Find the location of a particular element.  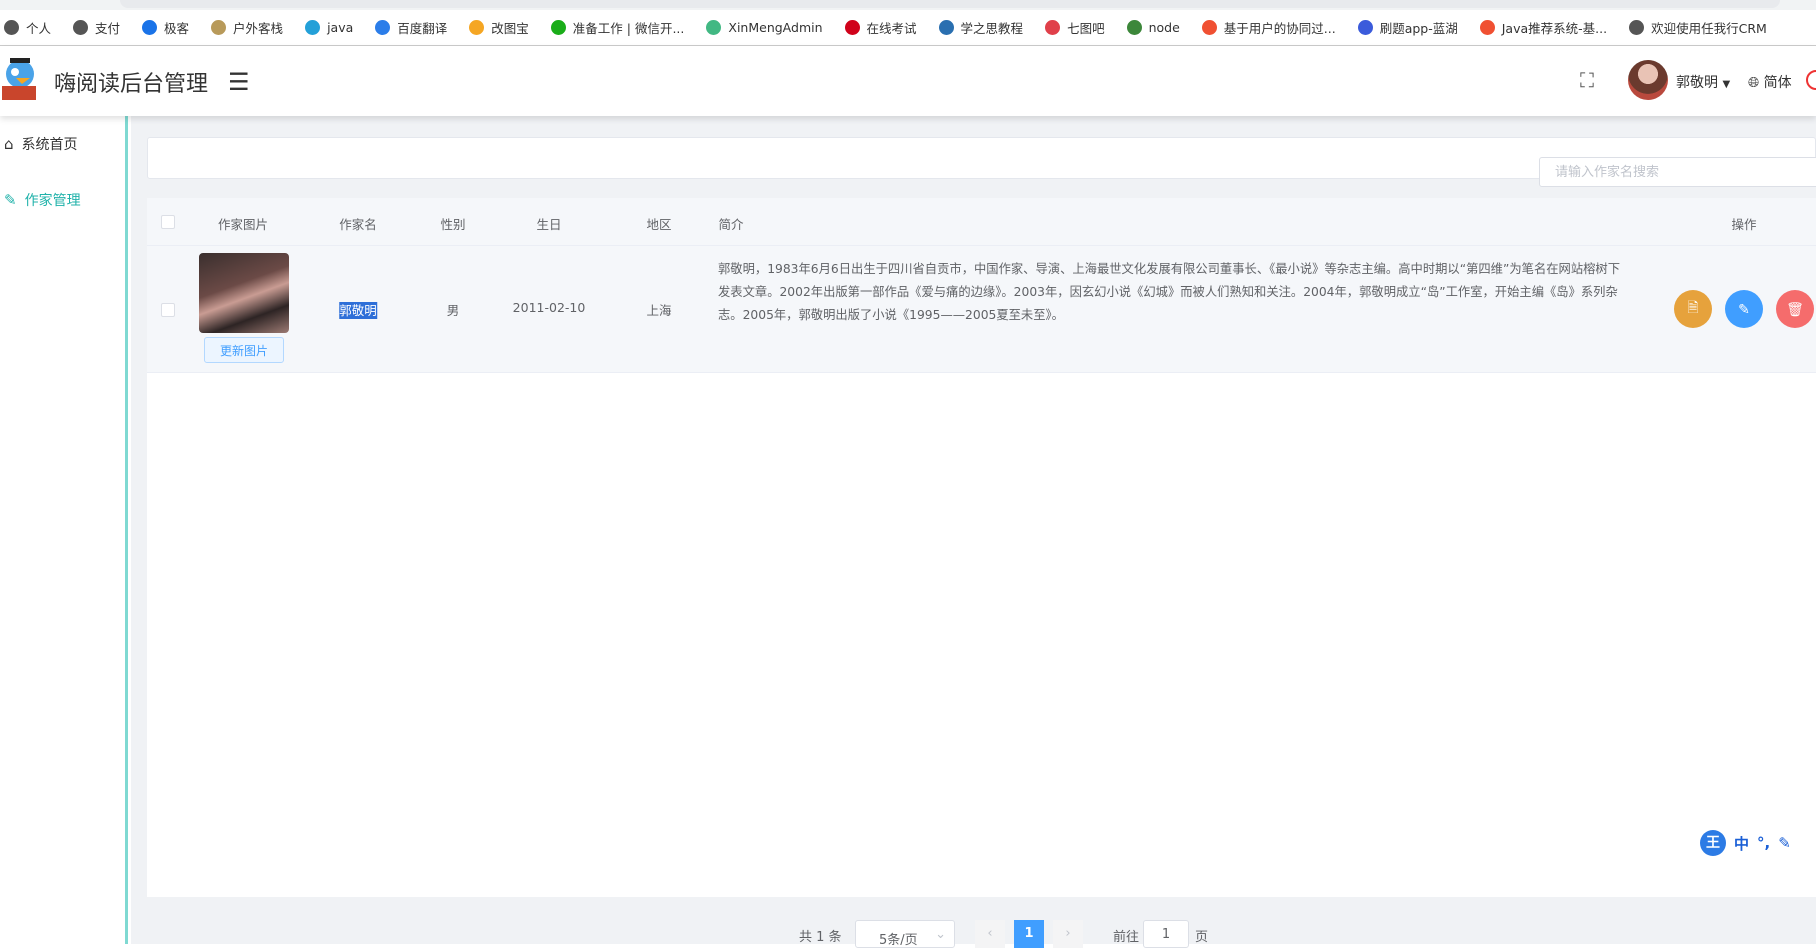

power-icon is located at coordinates (1811, 80).